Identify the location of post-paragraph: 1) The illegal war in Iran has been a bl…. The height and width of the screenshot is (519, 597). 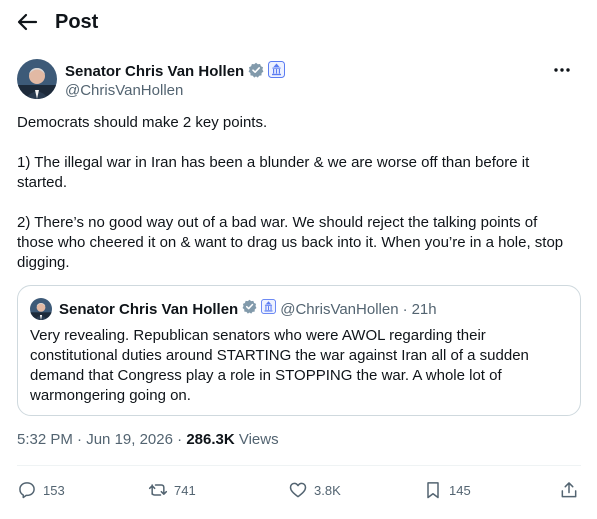
(273, 172).